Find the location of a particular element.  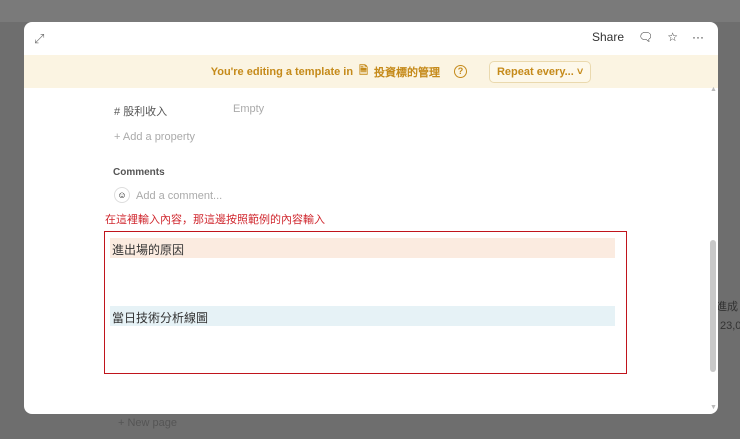

avatar: ☺ is located at coordinates (122, 195).